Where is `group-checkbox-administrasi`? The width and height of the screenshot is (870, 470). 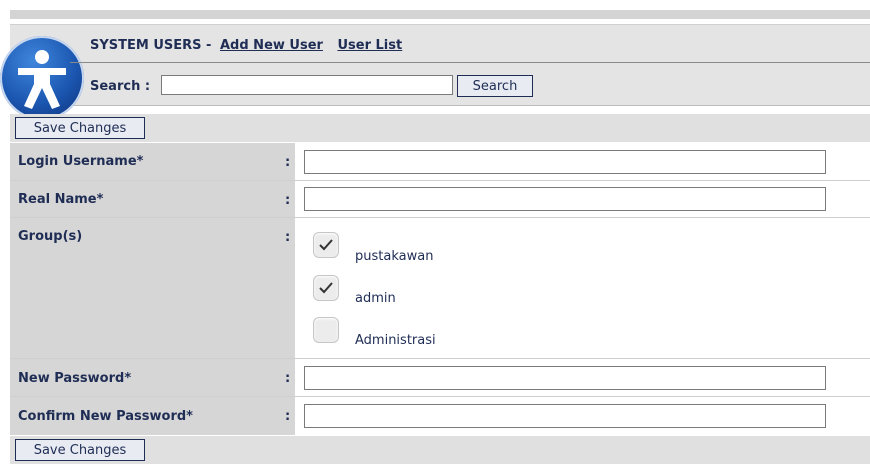 group-checkbox-administrasi is located at coordinates (326, 330).